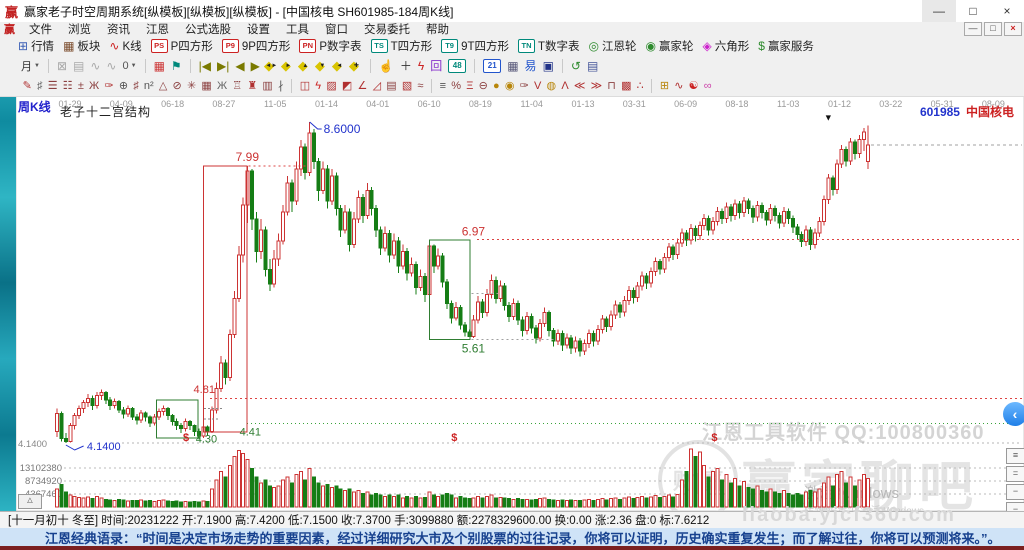 Image resolution: width=1024 pixels, height=550 pixels. Describe the element at coordinates (421, 66) in the screenshot. I see `zigzag-tool-icon: ϟ` at that location.